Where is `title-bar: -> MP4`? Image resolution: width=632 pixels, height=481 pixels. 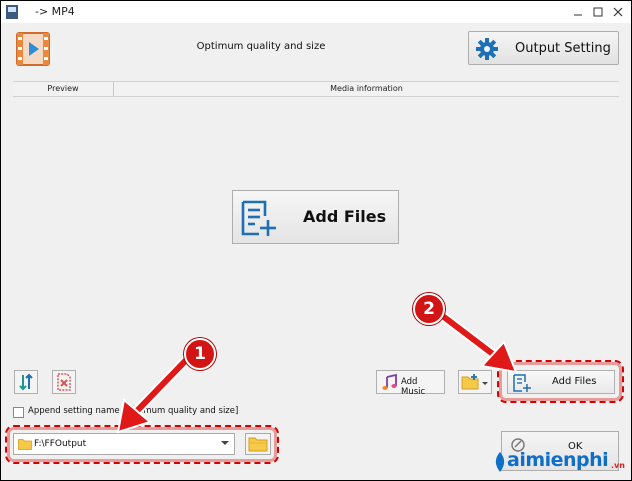 title-bar: -> MP4 is located at coordinates (316, 12).